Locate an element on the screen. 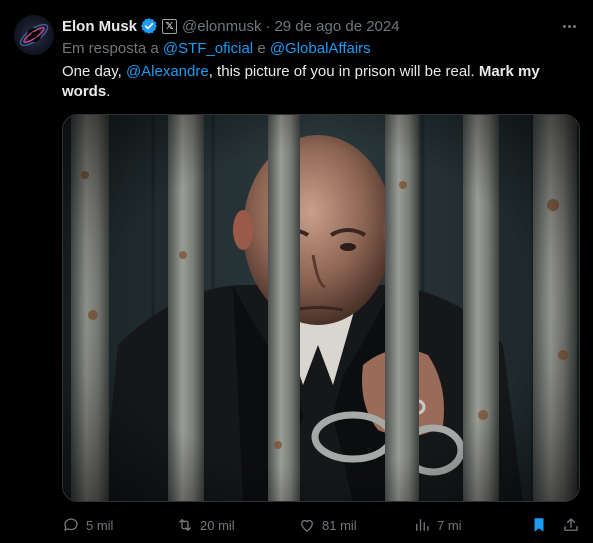 The width and height of the screenshot is (593, 543). reply-conjunction: e is located at coordinates (261, 48).